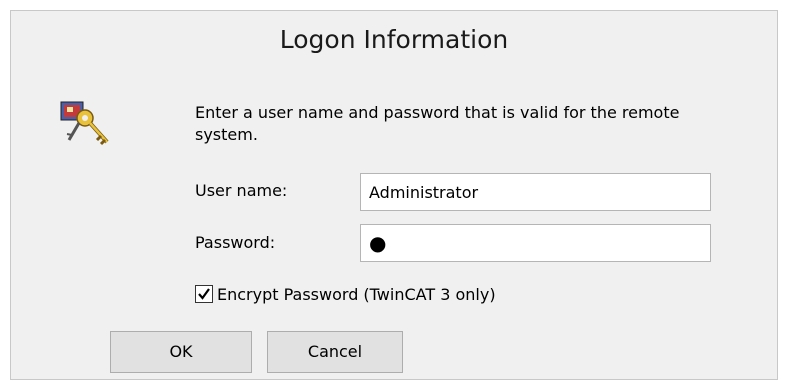 The height and width of the screenshot is (383, 790). Describe the element at coordinates (181, 352) in the screenshot. I see `ok-button: OK` at that location.